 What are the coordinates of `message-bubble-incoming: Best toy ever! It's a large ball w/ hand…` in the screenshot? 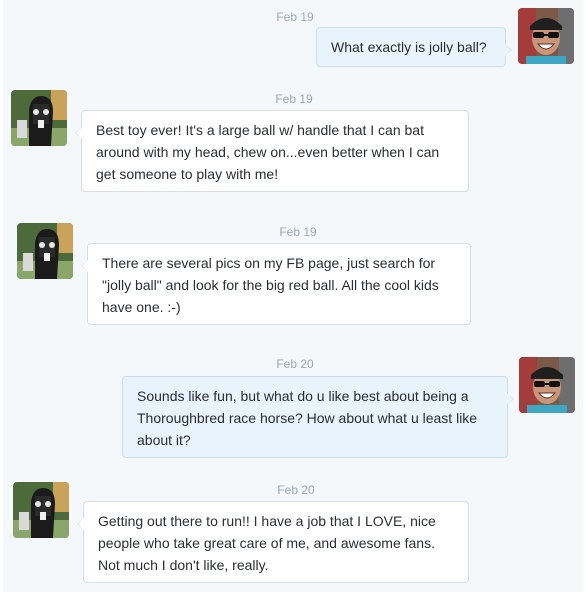 It's located at (272, 151).